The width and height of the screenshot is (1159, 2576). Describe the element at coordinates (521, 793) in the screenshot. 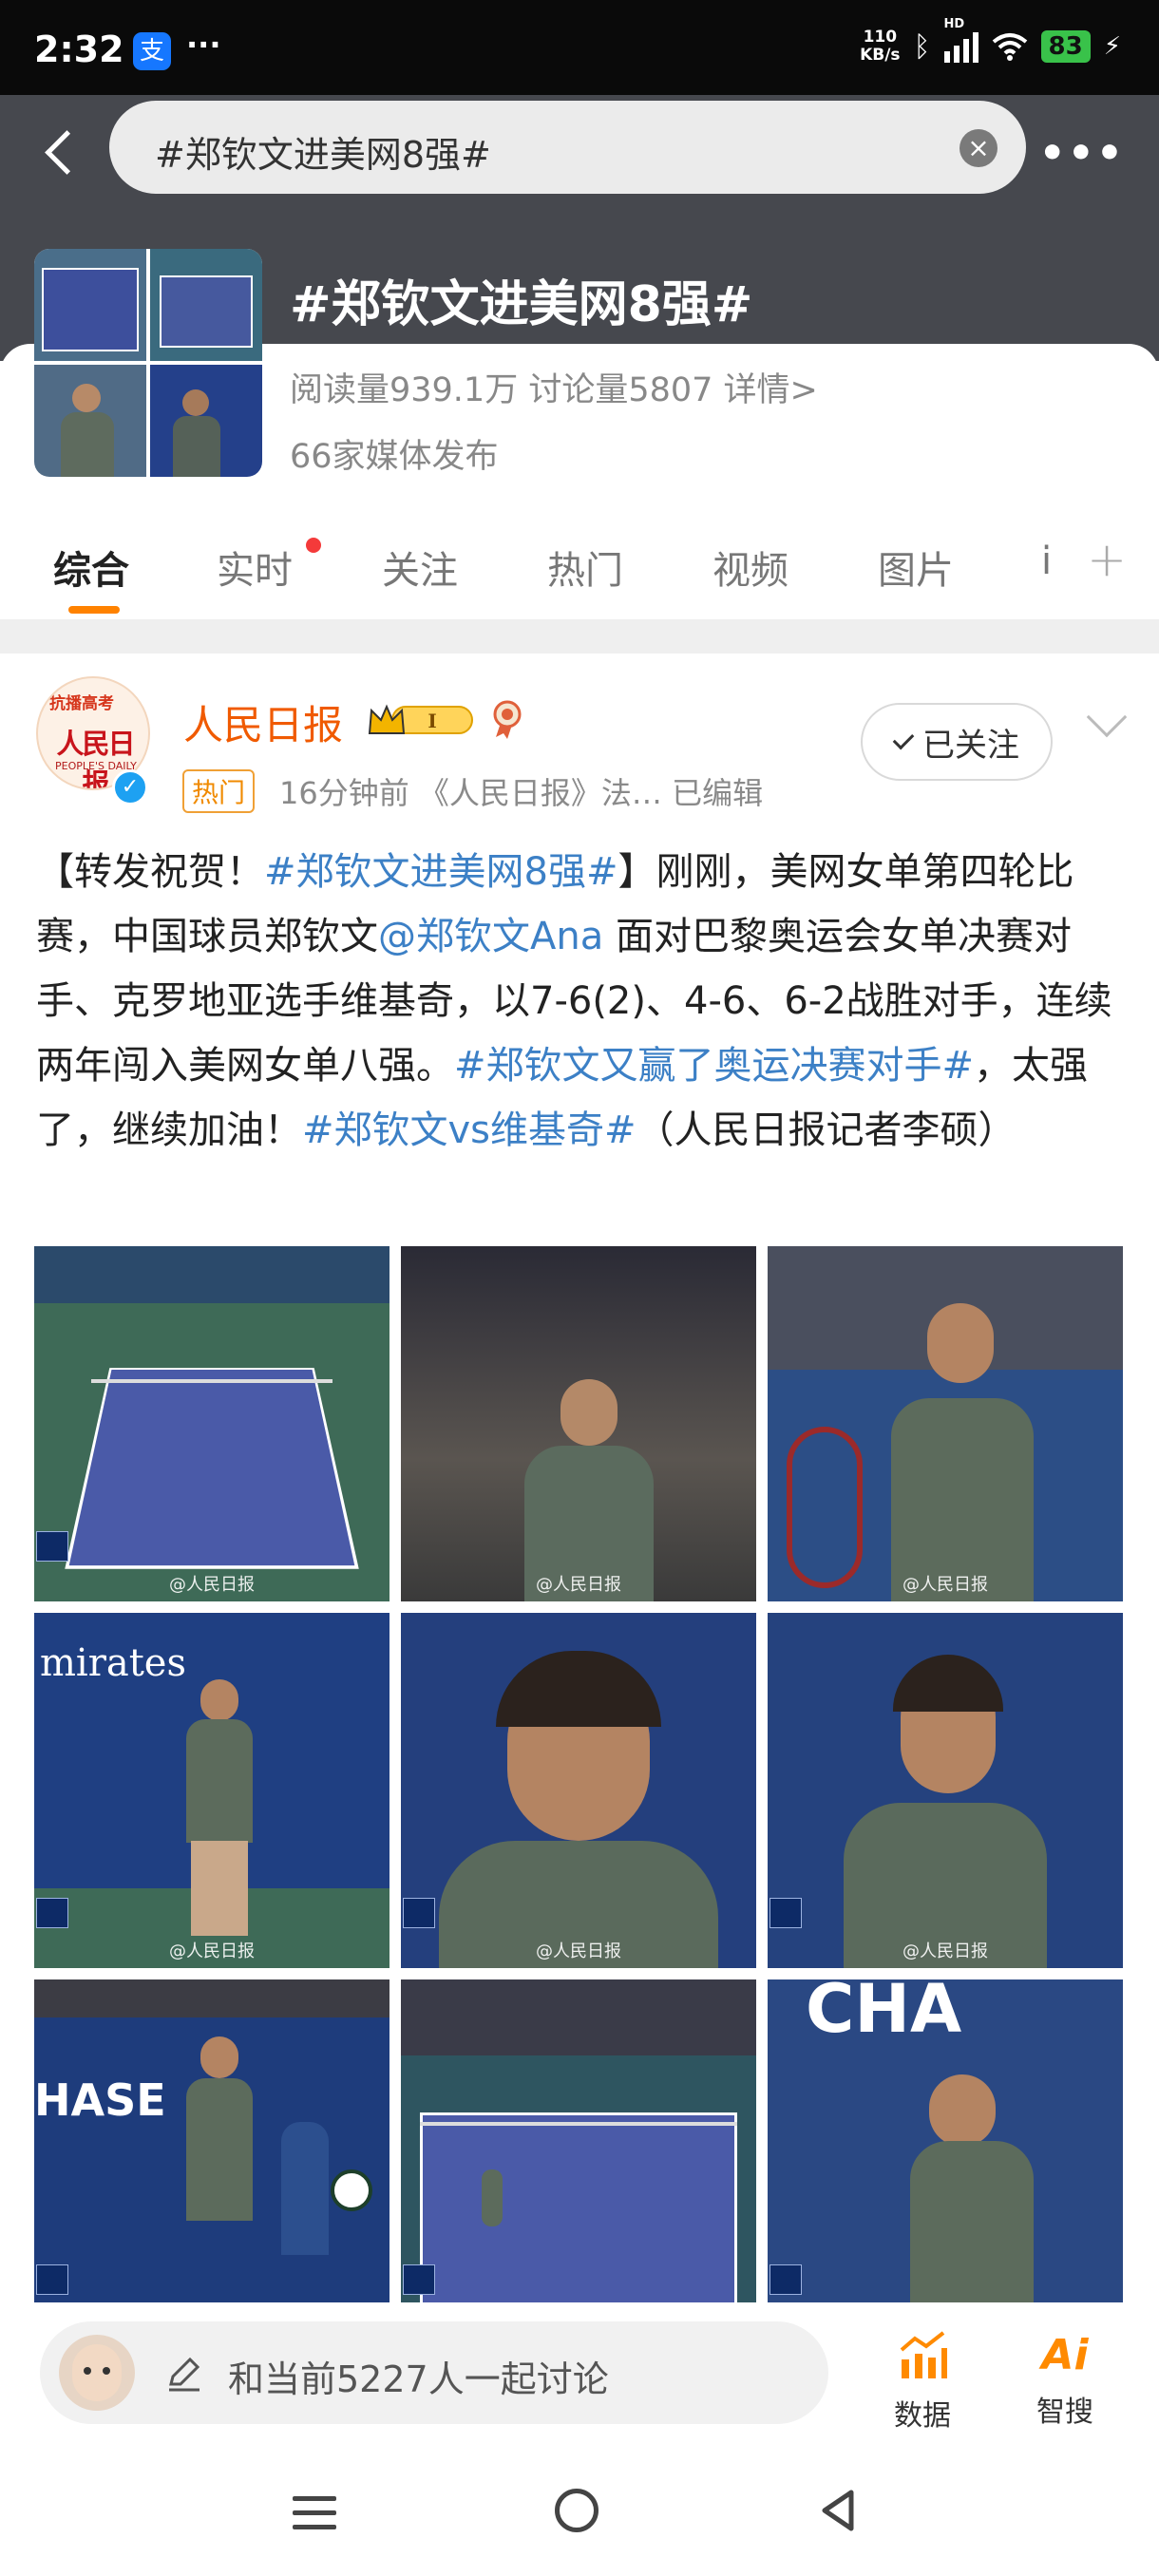

I see `post-meta: 16分钟前 《人民日报》法… 已编辑` at that location.